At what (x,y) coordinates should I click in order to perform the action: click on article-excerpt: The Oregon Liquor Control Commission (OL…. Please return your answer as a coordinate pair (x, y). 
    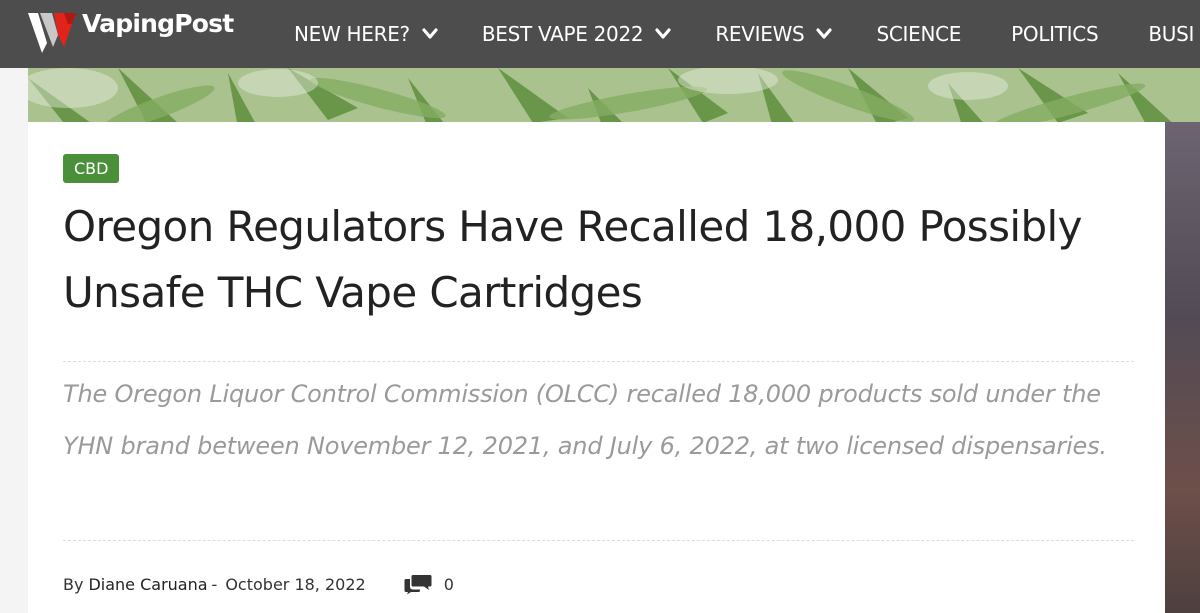
    Looking at the image, I should click on (585, 420).